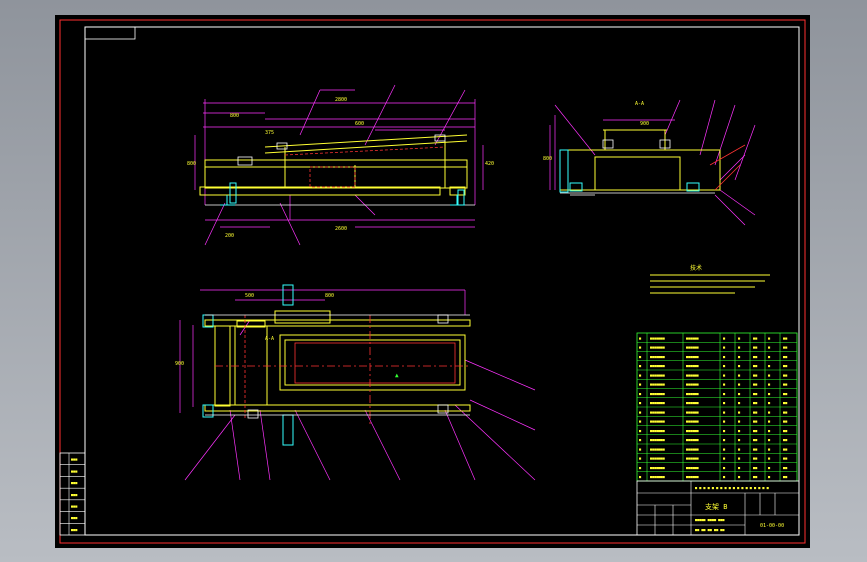 Image resolution: width=867 pixels, height=562 pixels. Describe the element at coordinates (110, 33) in the screenshot. I see `corner-code-box` at that location.